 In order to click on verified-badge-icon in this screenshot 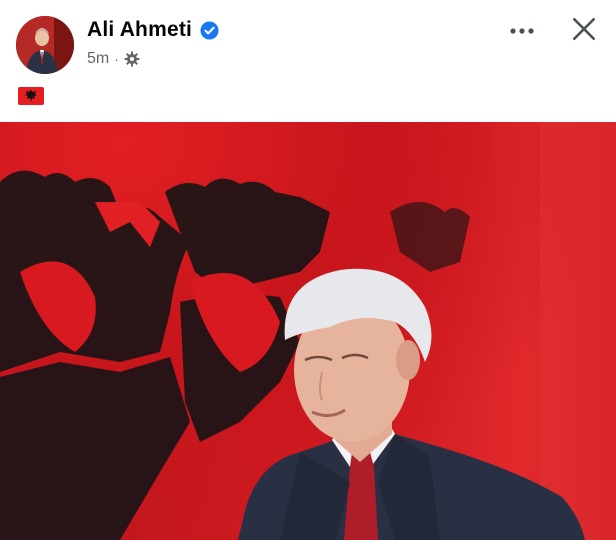, I will do `click(209, 30)`.